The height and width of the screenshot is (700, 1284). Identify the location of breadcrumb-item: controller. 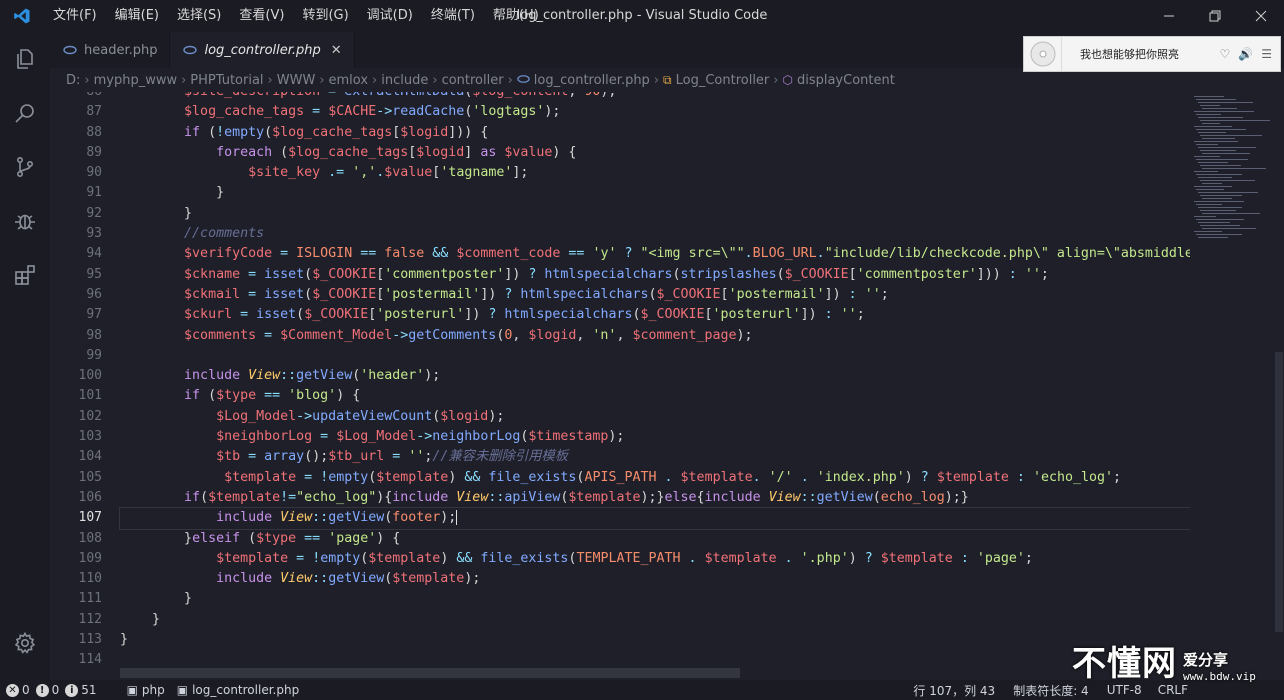
(473, 80).